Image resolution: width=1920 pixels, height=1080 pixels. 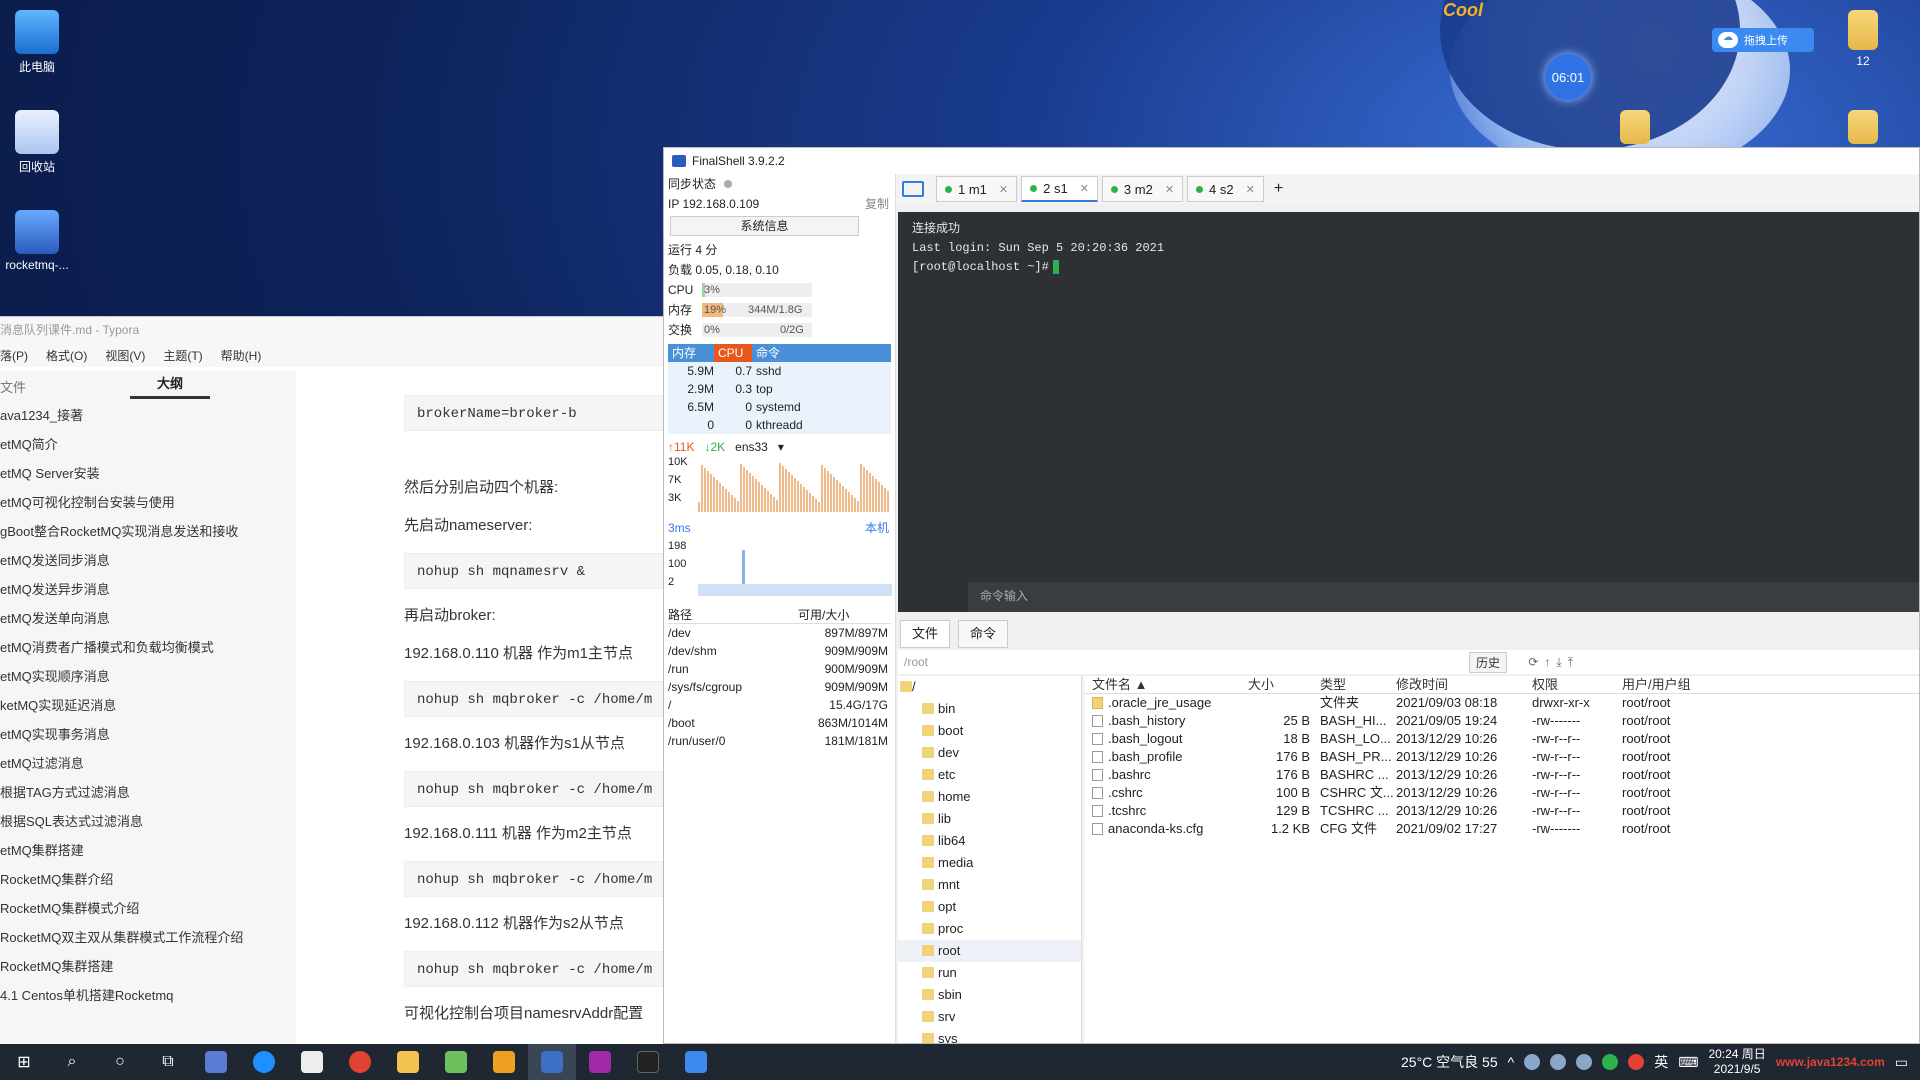 What do you see at coordinates (696, 1062) in the screenshot?
I see `taskbar-cloud` at bounding box center [696, 1062].